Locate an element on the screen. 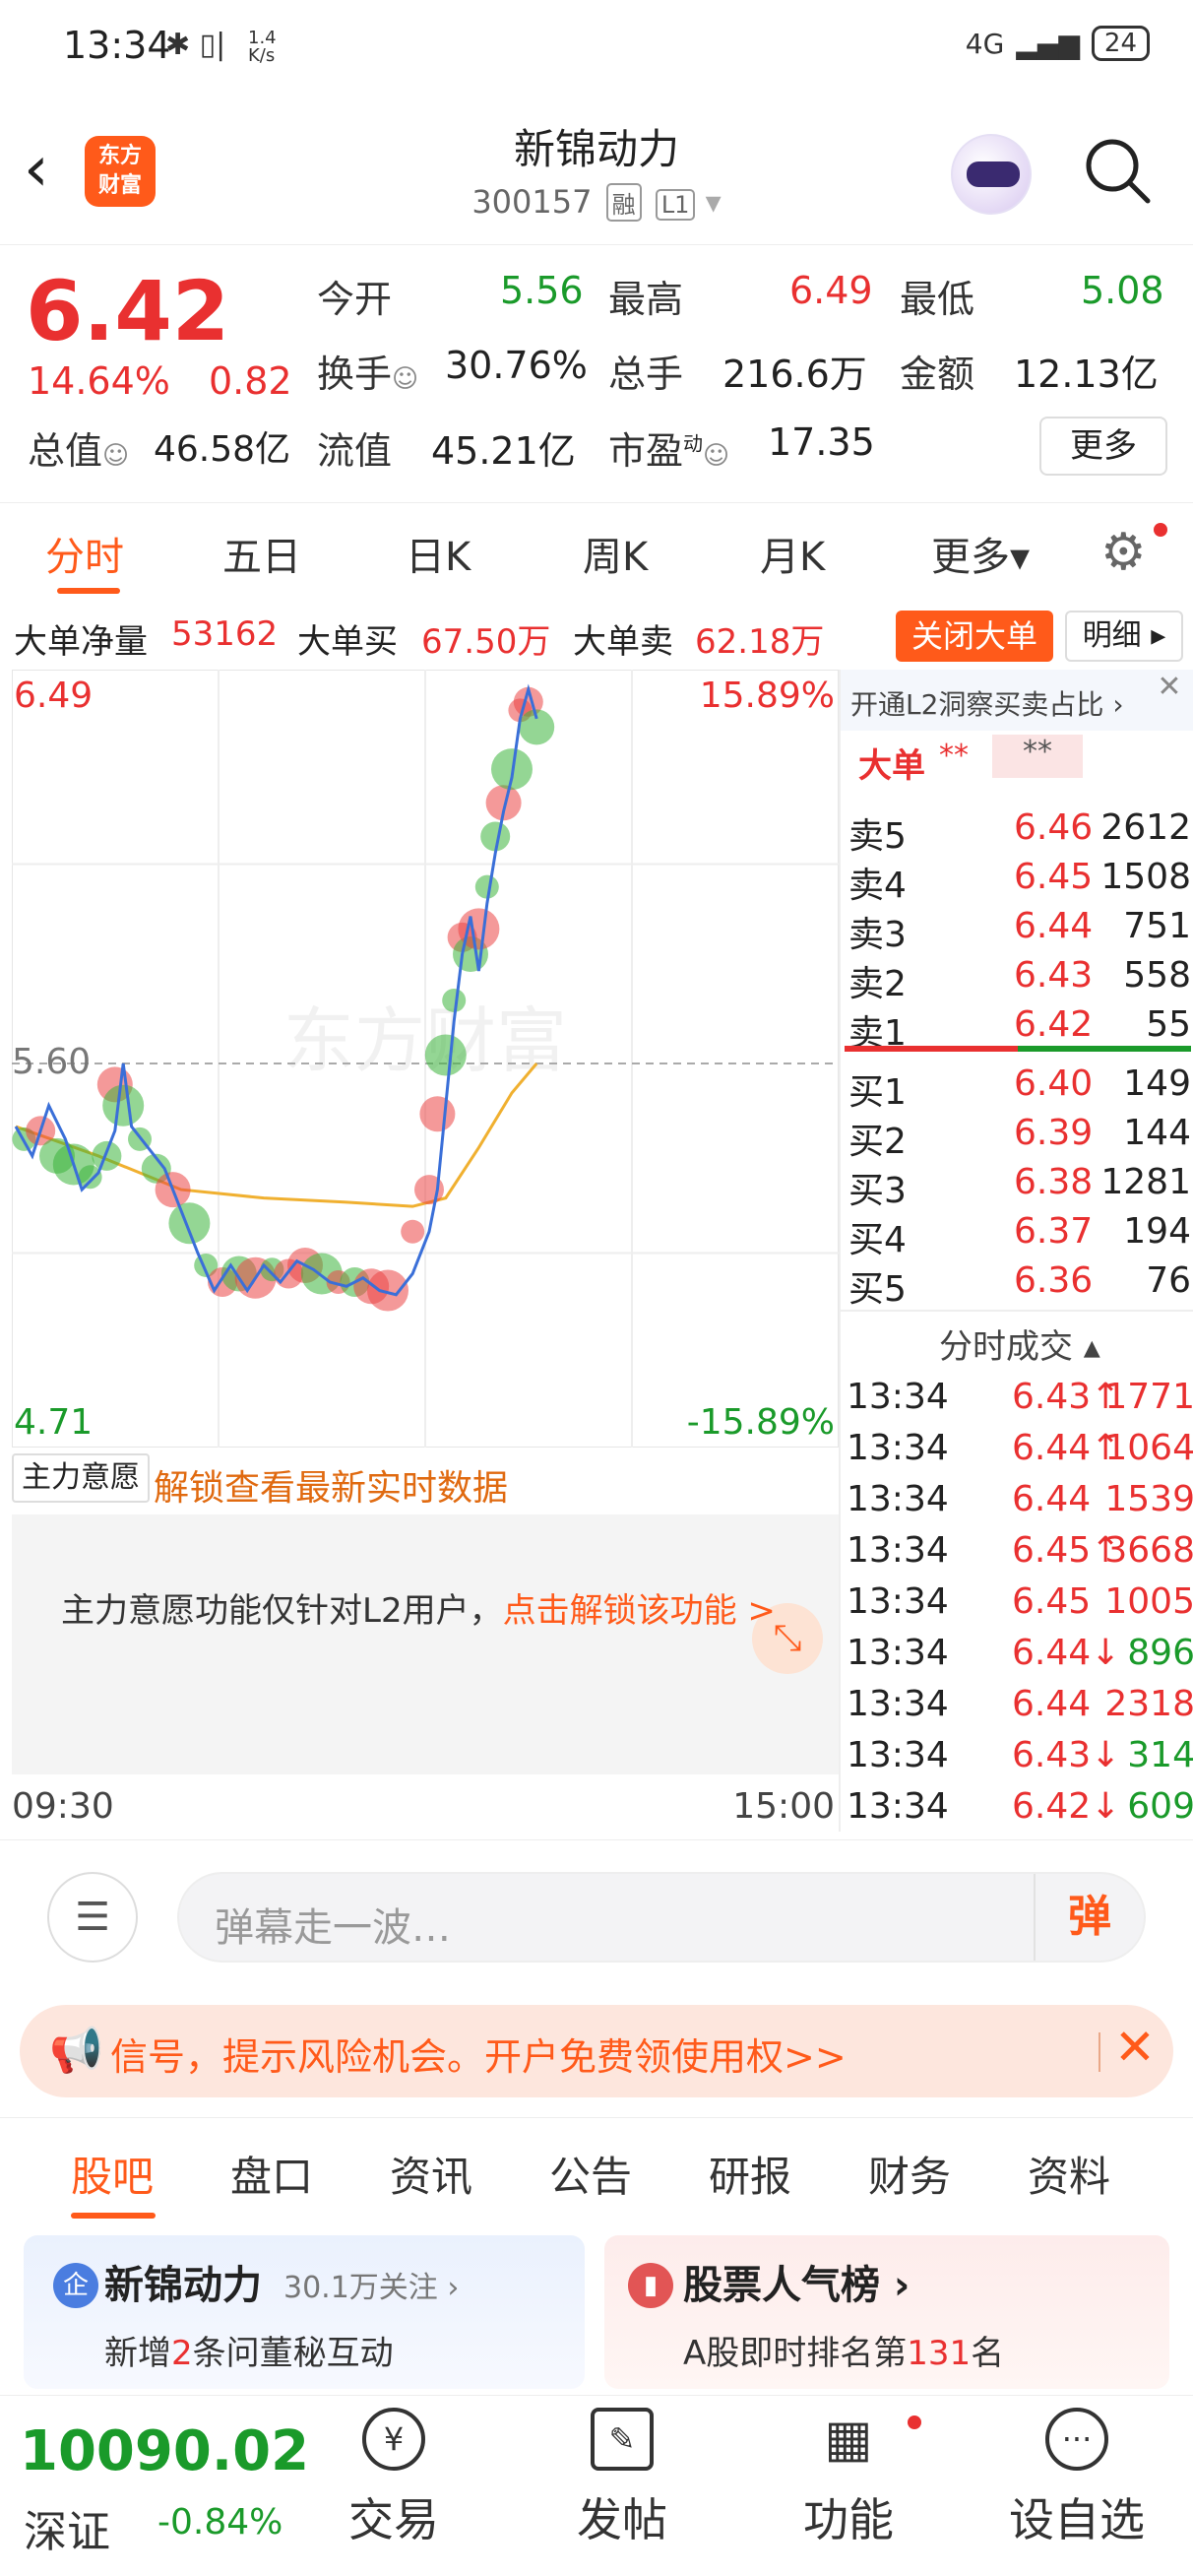 Image resolution: width=1193 pixels, height=2576 pixels. tab-more: 更多▾ is located at coordinates (980, 553).